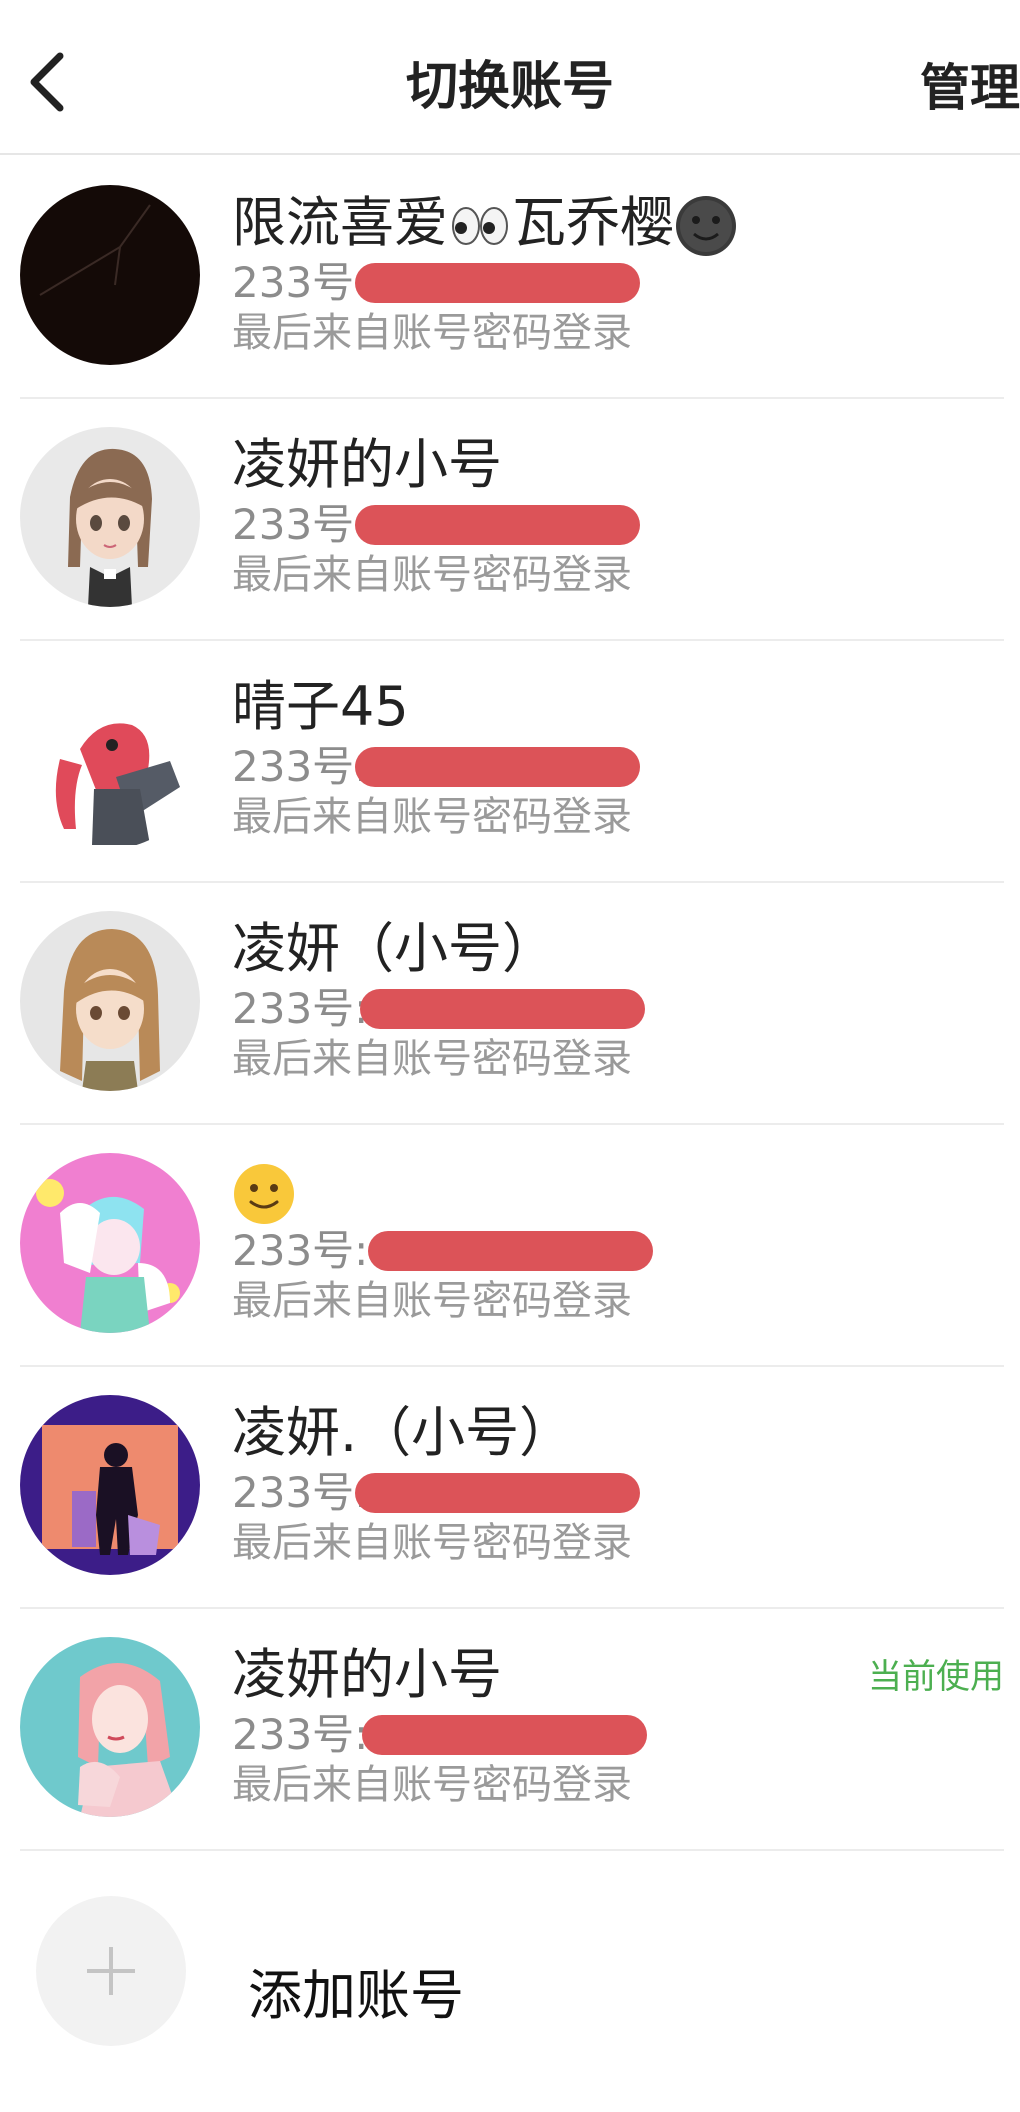 This screenshot has height=2112, width=1020. I want to click on add-account-row: 添加账号, so click(510, 1951).